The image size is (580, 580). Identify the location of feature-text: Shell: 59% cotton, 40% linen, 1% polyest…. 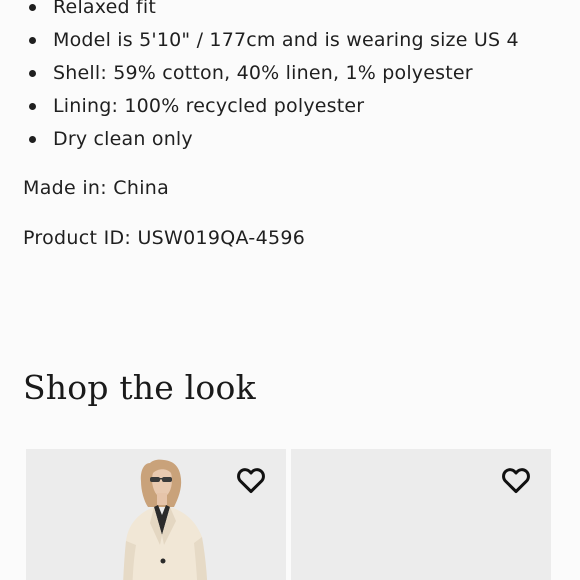
(263, 73).